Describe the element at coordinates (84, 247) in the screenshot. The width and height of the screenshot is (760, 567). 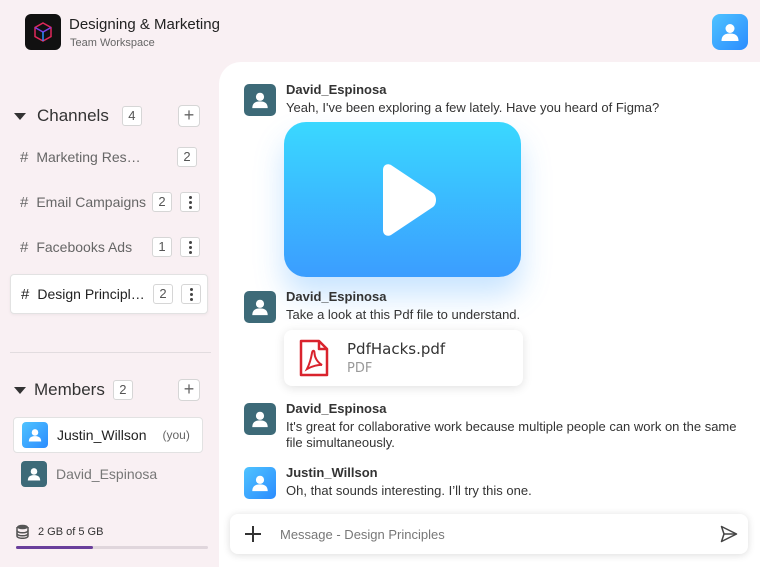
I see `channel-name: Facebooks Ads` at that location.